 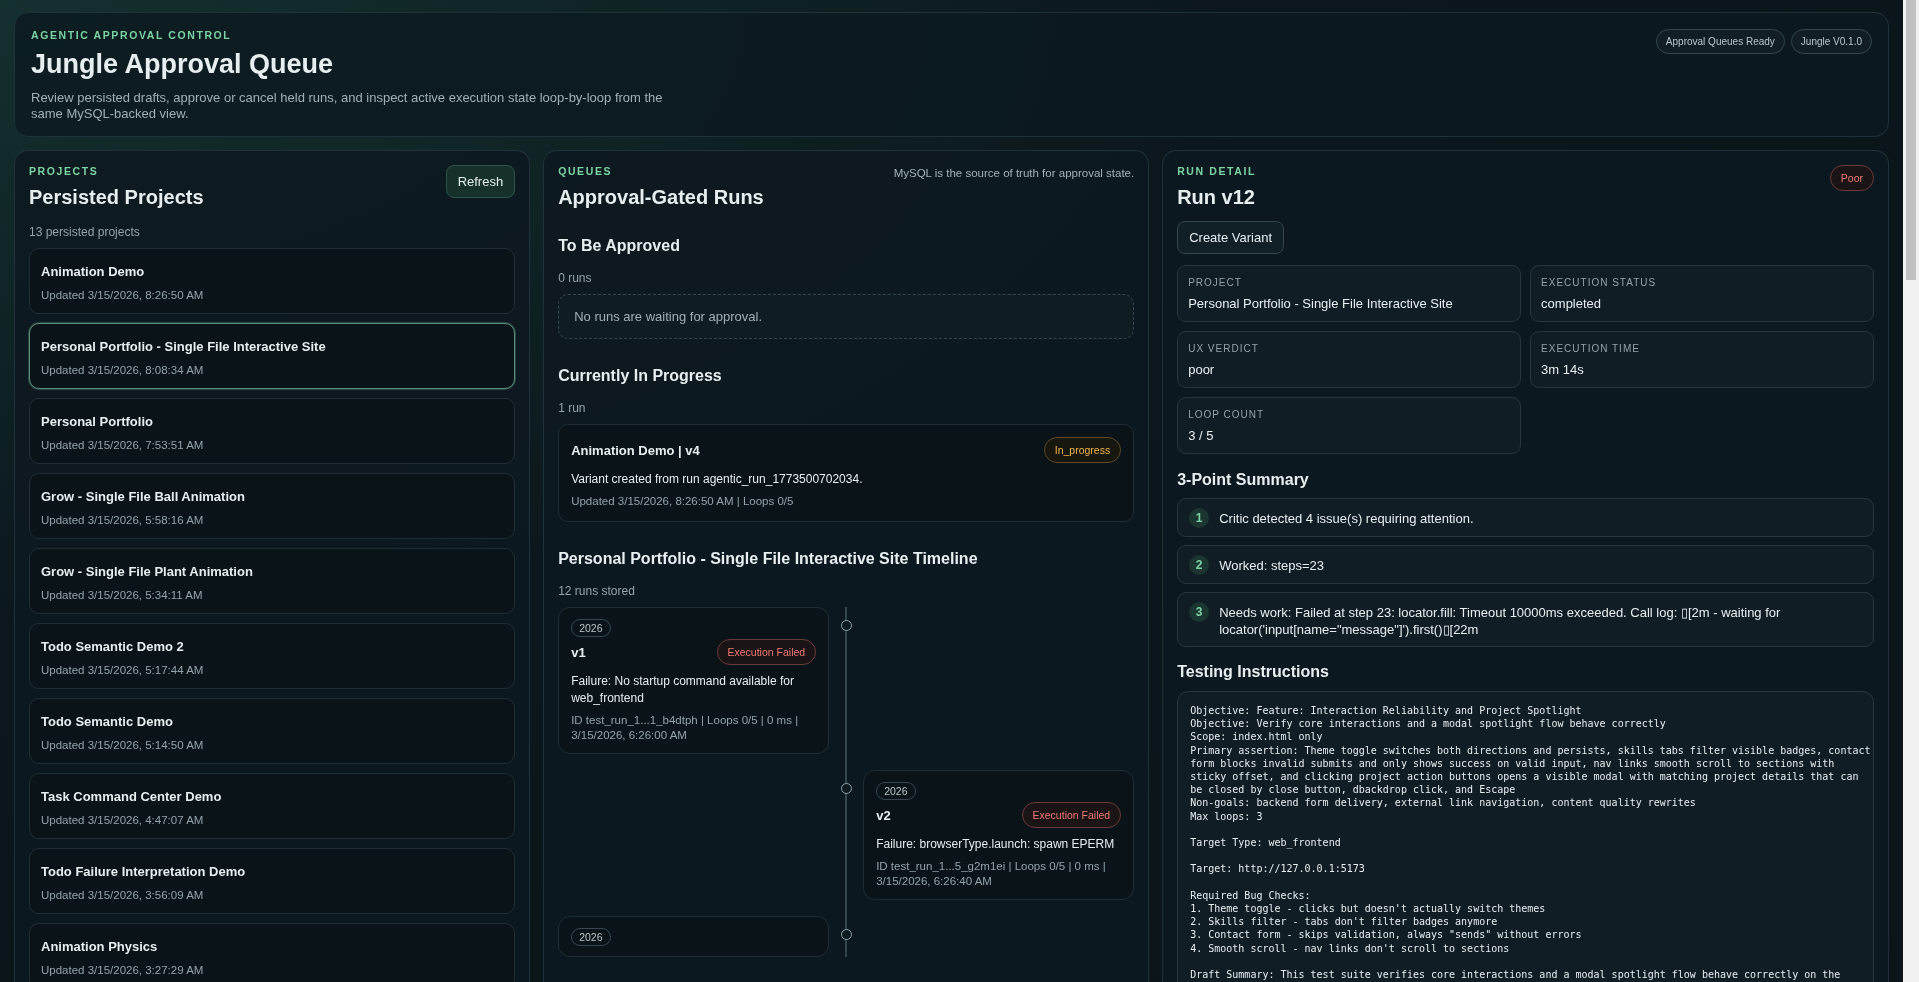 I want to click on queue-title: To Be Approved, so click(x=619, y=246).